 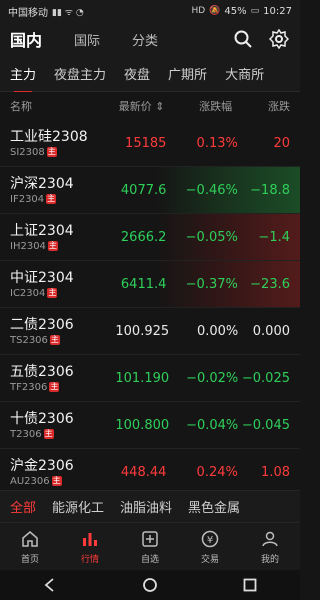 What do you see at coordinates (30, 538) in the screenshot?
I see `home-icon` at bounding box center [30, 538].